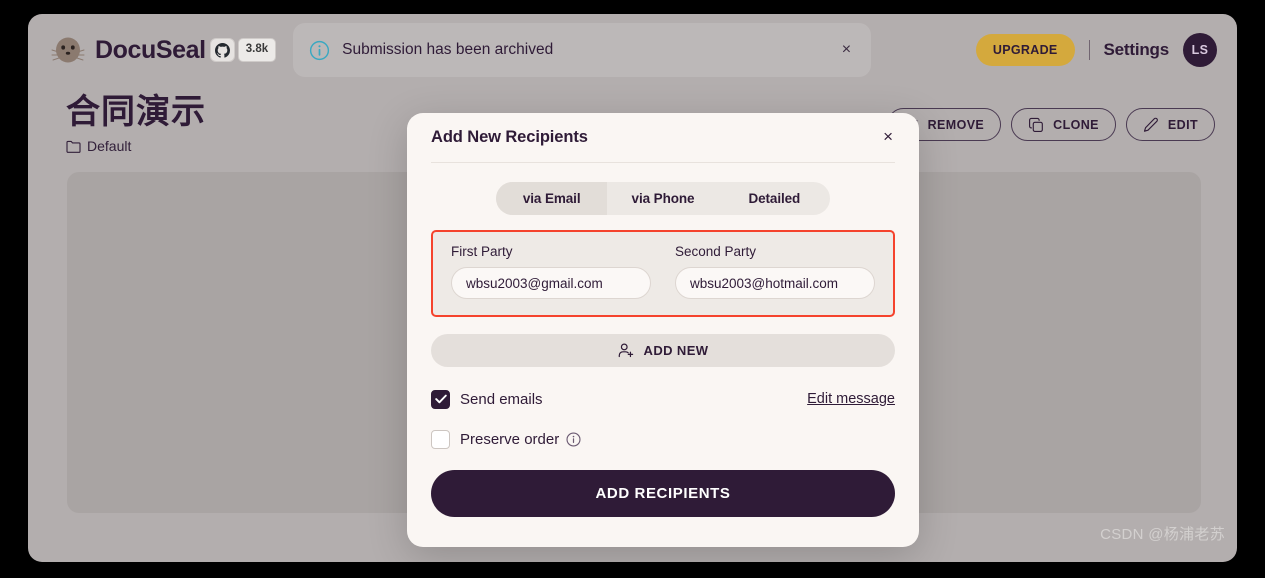  Describe the element at coordinates (551, 283) in the screenshot. I see `first-party-input` at that location.